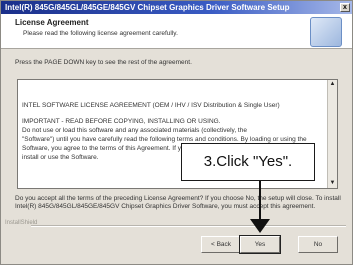  What do you see at coordinates (260, 244) in the screenshot?
I see `yes-button: Yes` at bounding box center [260, 244].